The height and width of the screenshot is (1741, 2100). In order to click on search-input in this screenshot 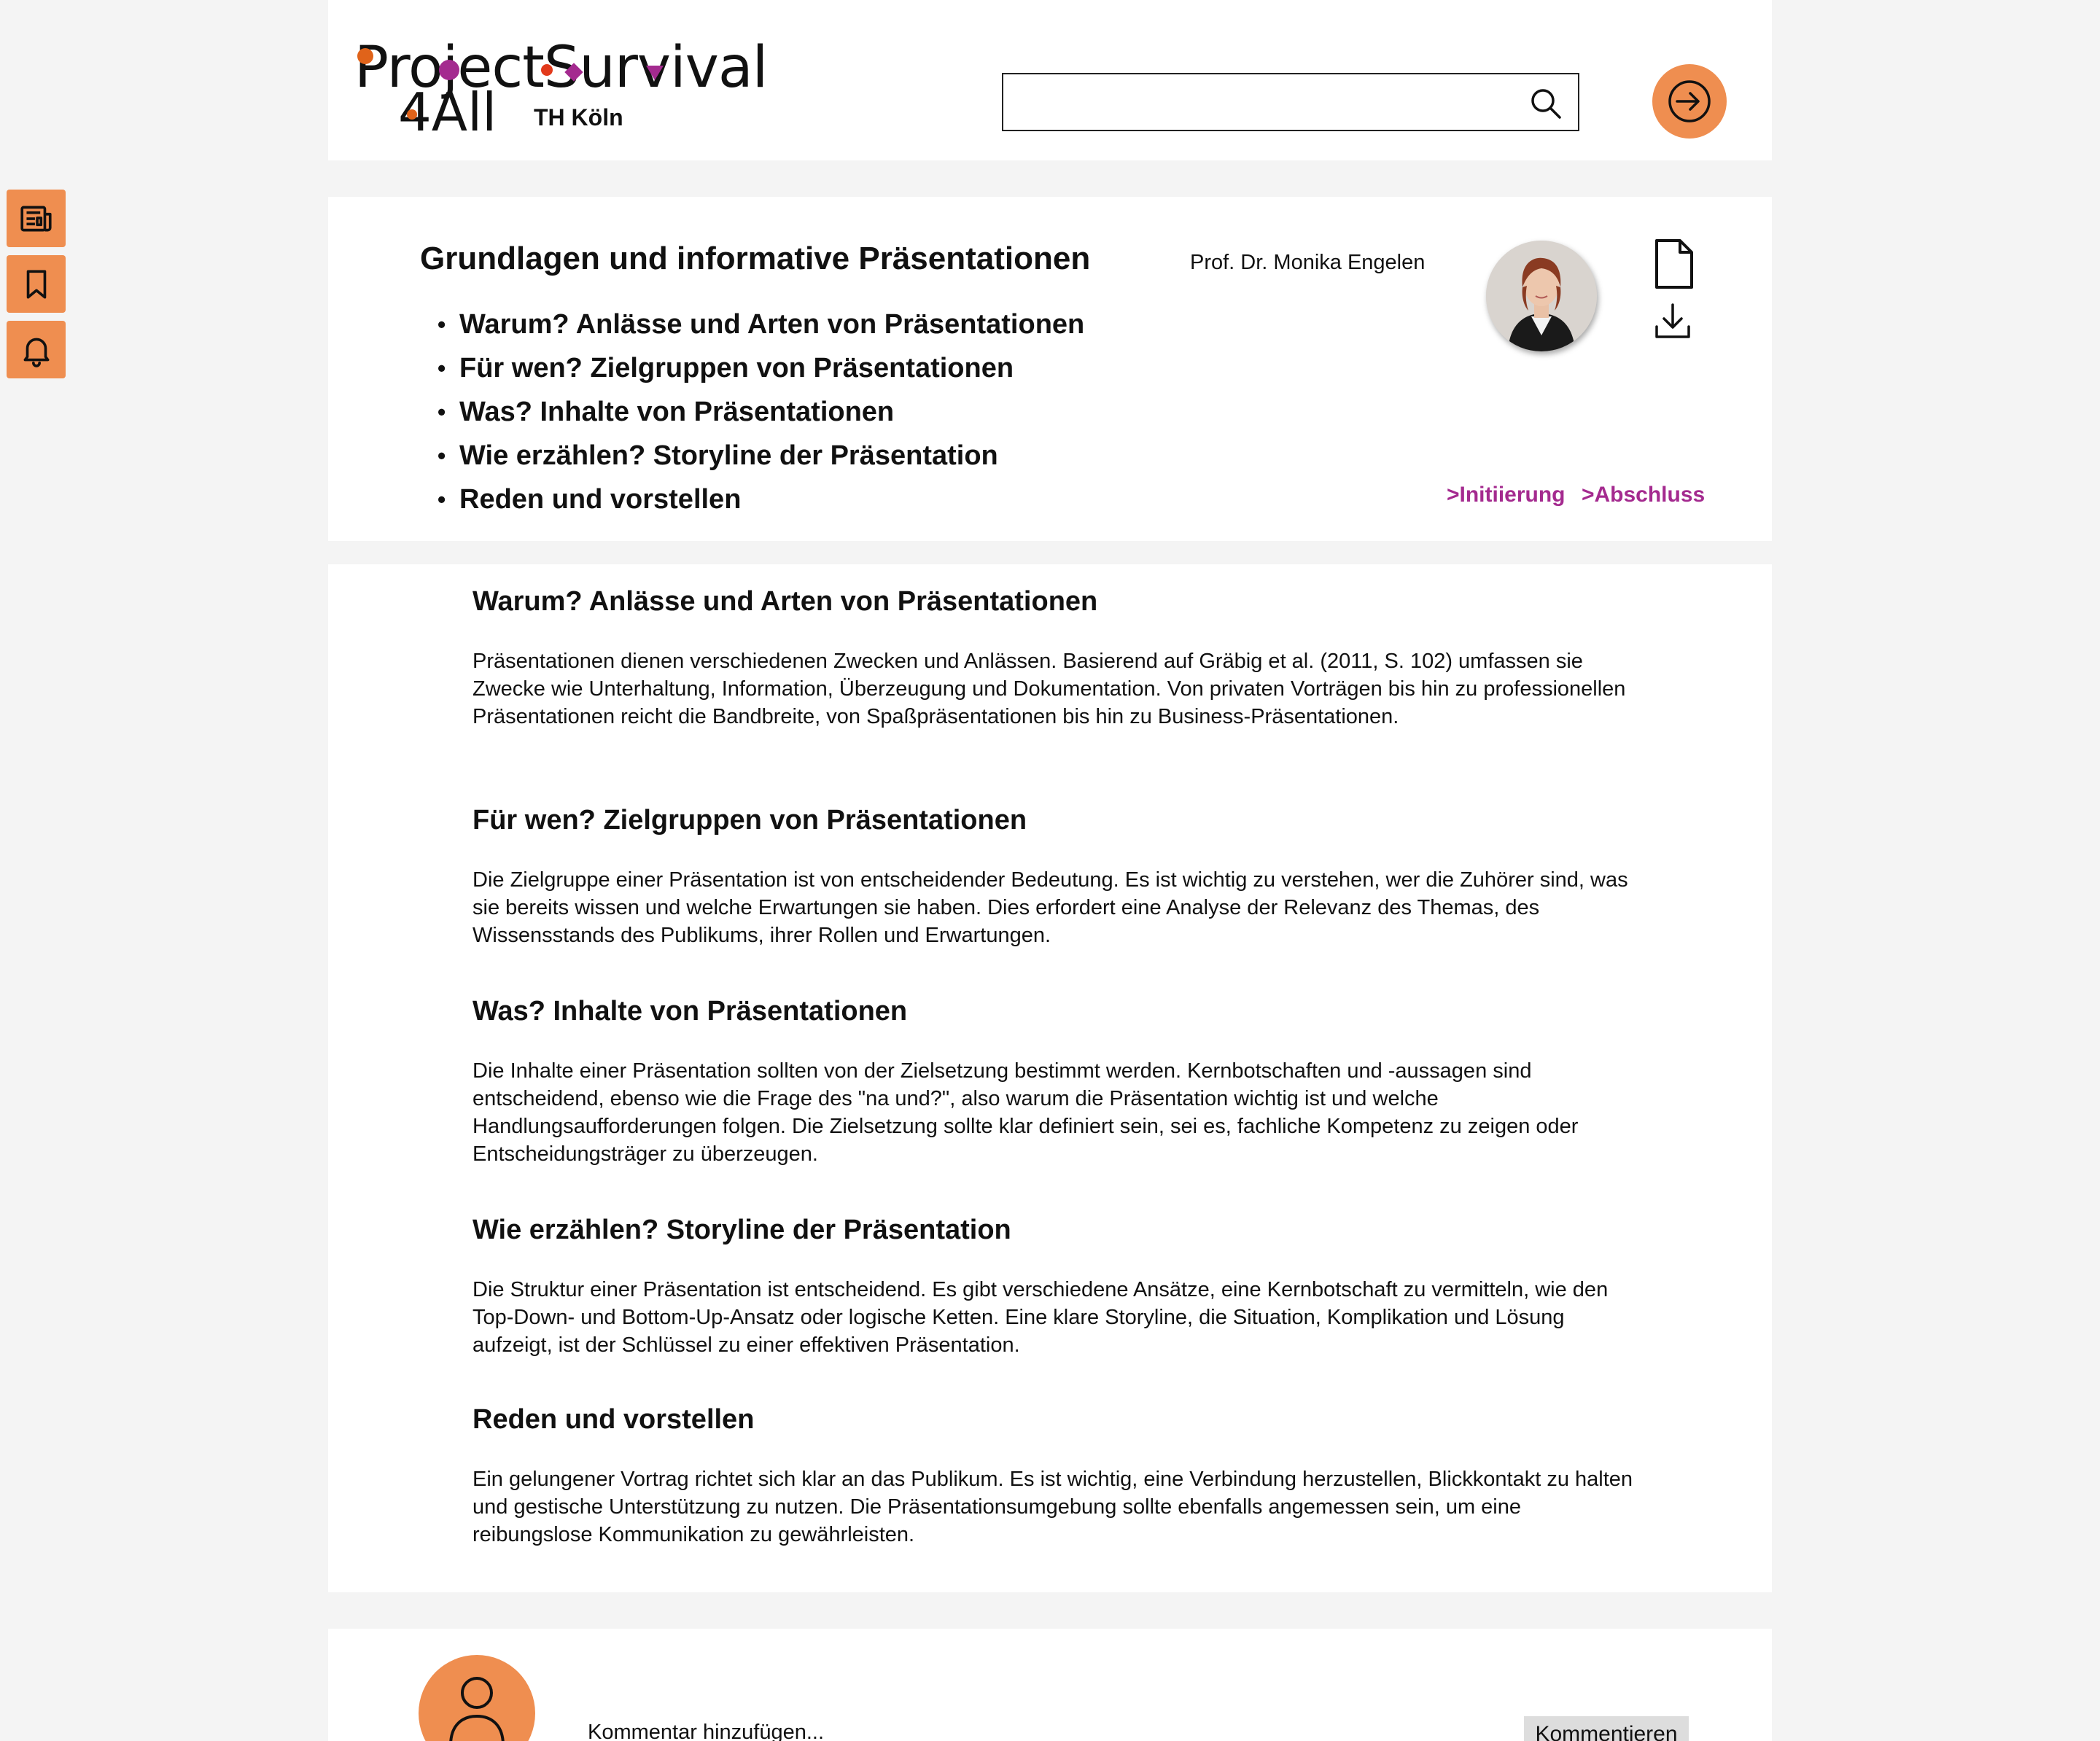, I will do `click(1258, 102)`.